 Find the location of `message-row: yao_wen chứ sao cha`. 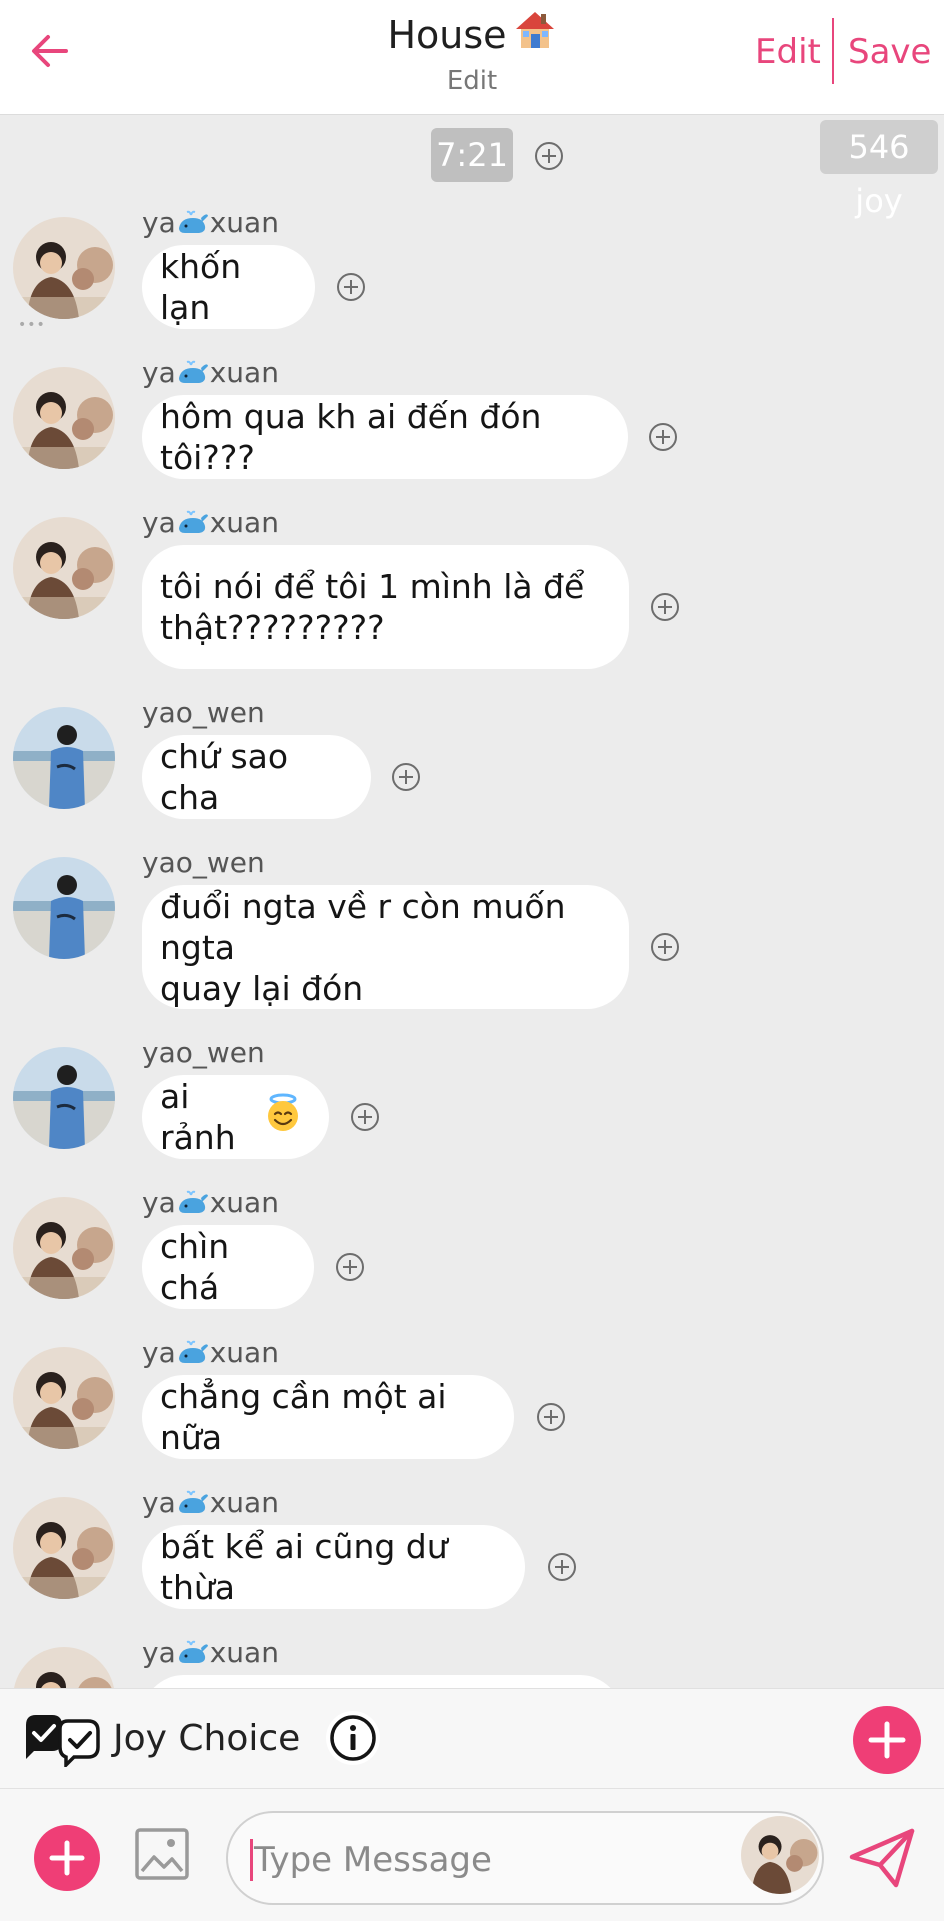

message-row: yao_wen chứ sao cha is located at coordinates (472, 765).